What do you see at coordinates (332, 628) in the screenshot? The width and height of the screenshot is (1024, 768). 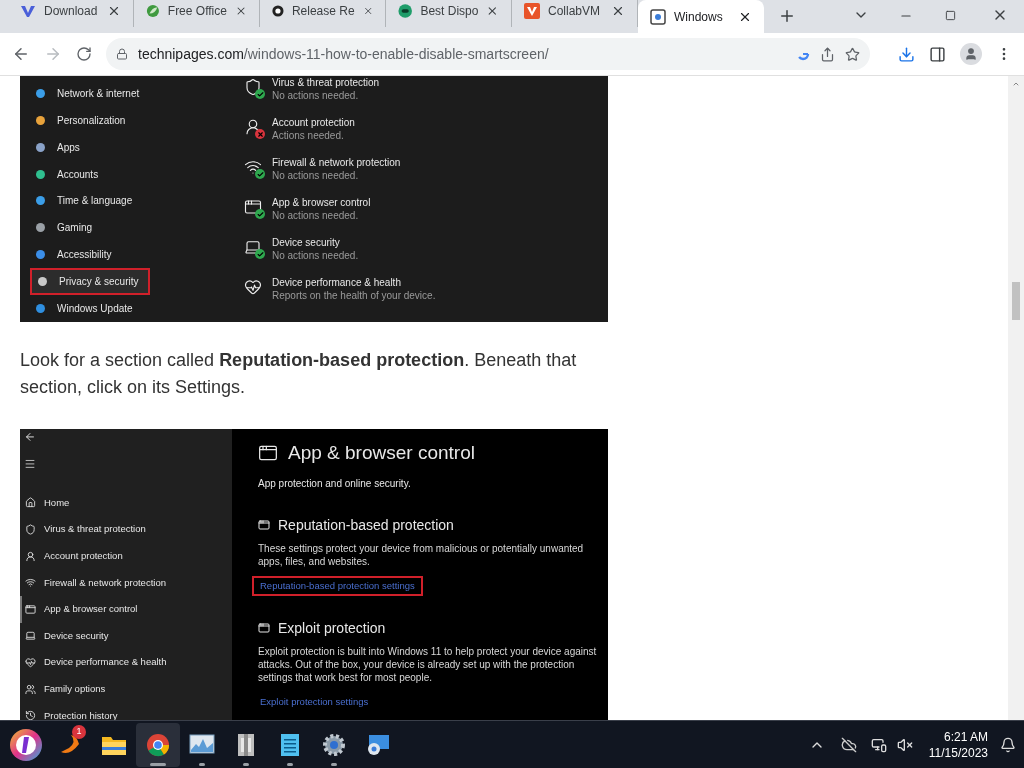 I see `section-heading: Exploit protection` at bounding box center [332, 628].